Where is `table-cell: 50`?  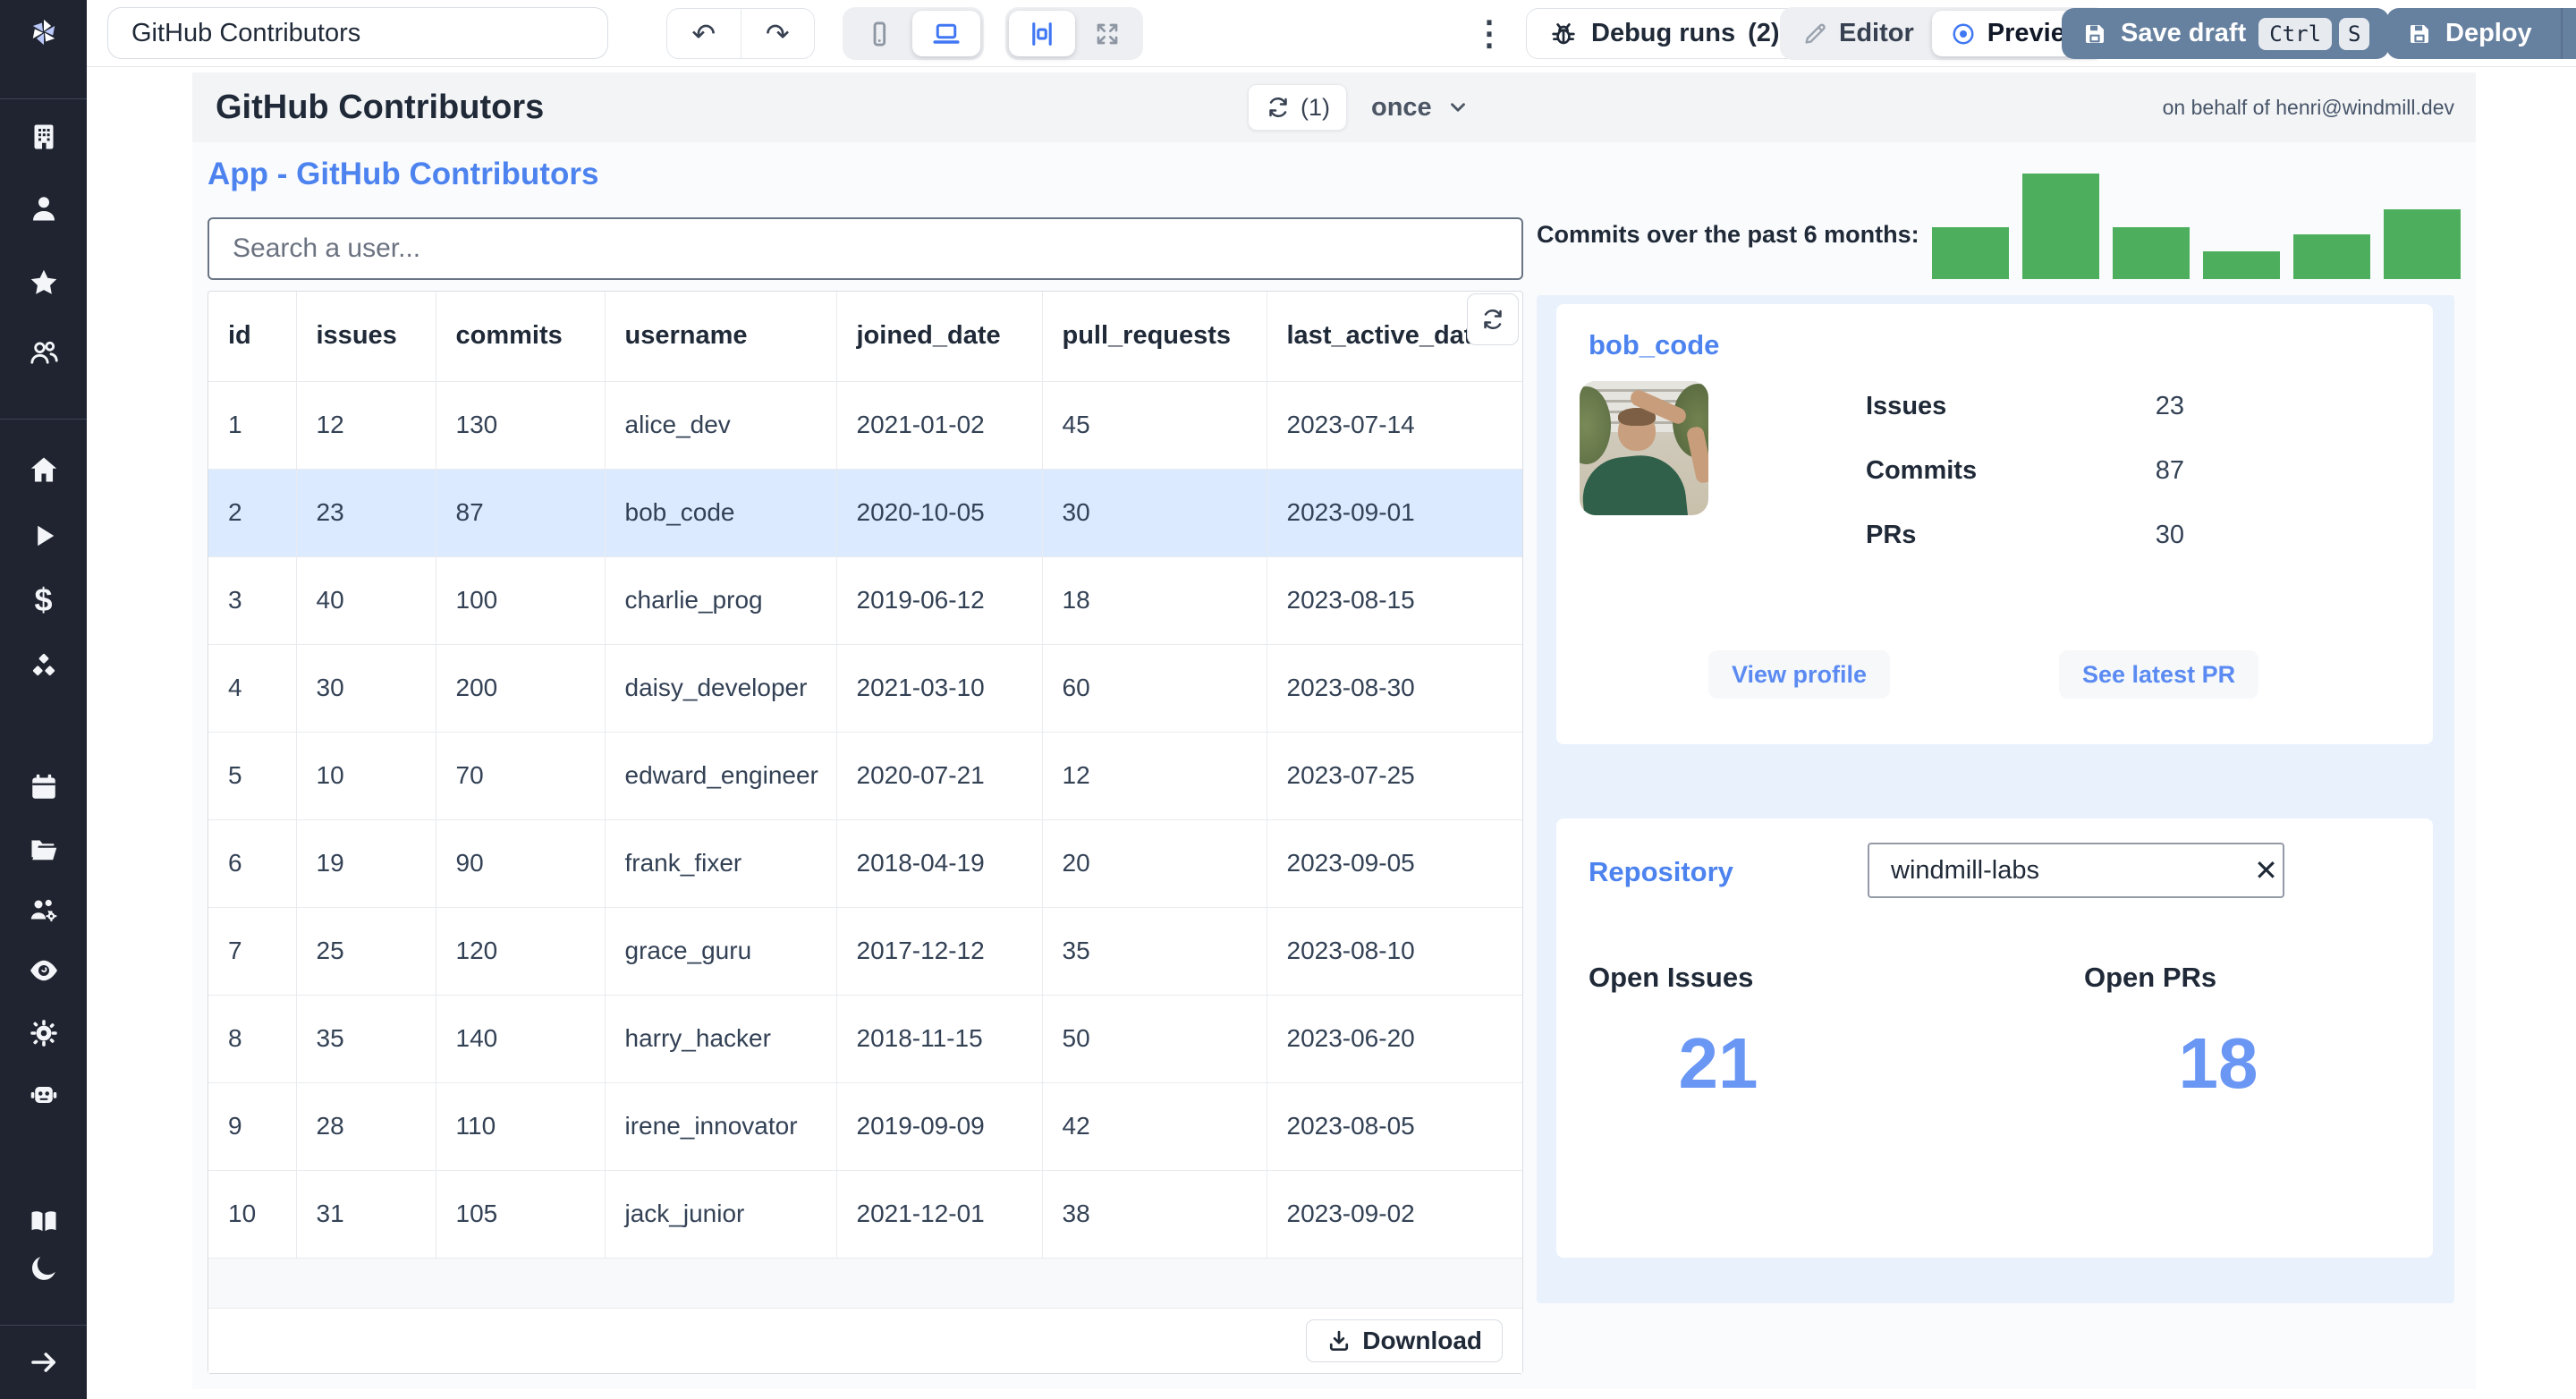 table-cell: 50 is located at coordinates (1154, 1039).